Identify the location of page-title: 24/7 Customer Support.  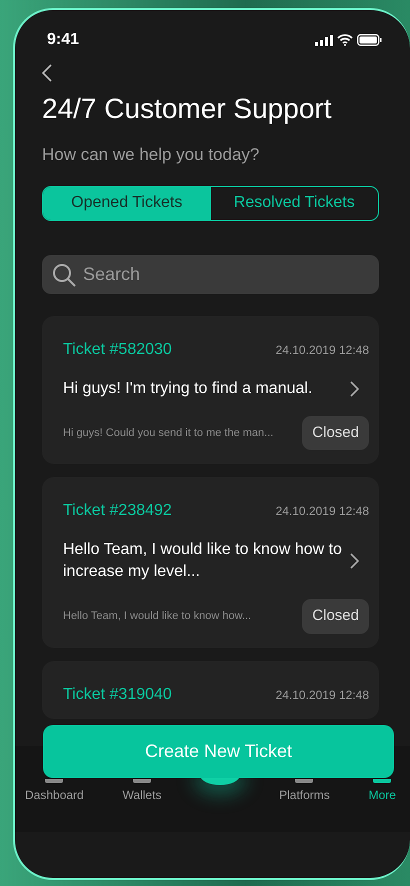
(187, 109).